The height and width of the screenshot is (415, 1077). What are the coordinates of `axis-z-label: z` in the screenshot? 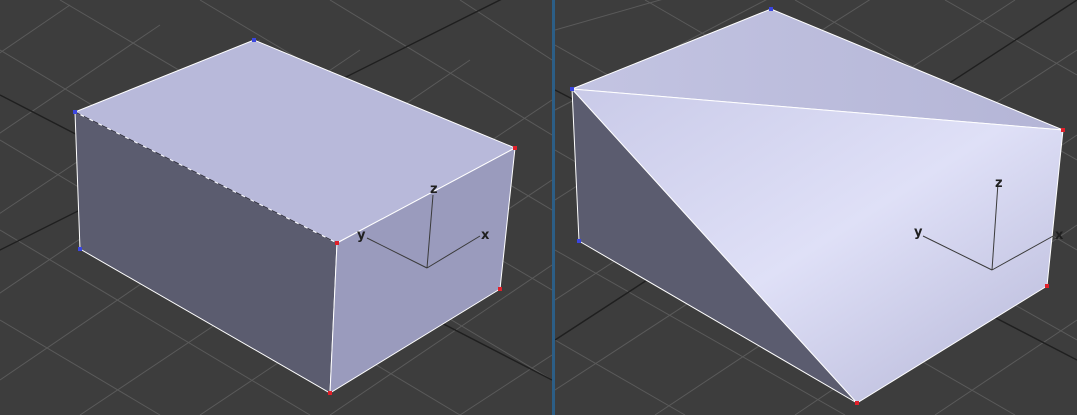 It's located at (434, 189).